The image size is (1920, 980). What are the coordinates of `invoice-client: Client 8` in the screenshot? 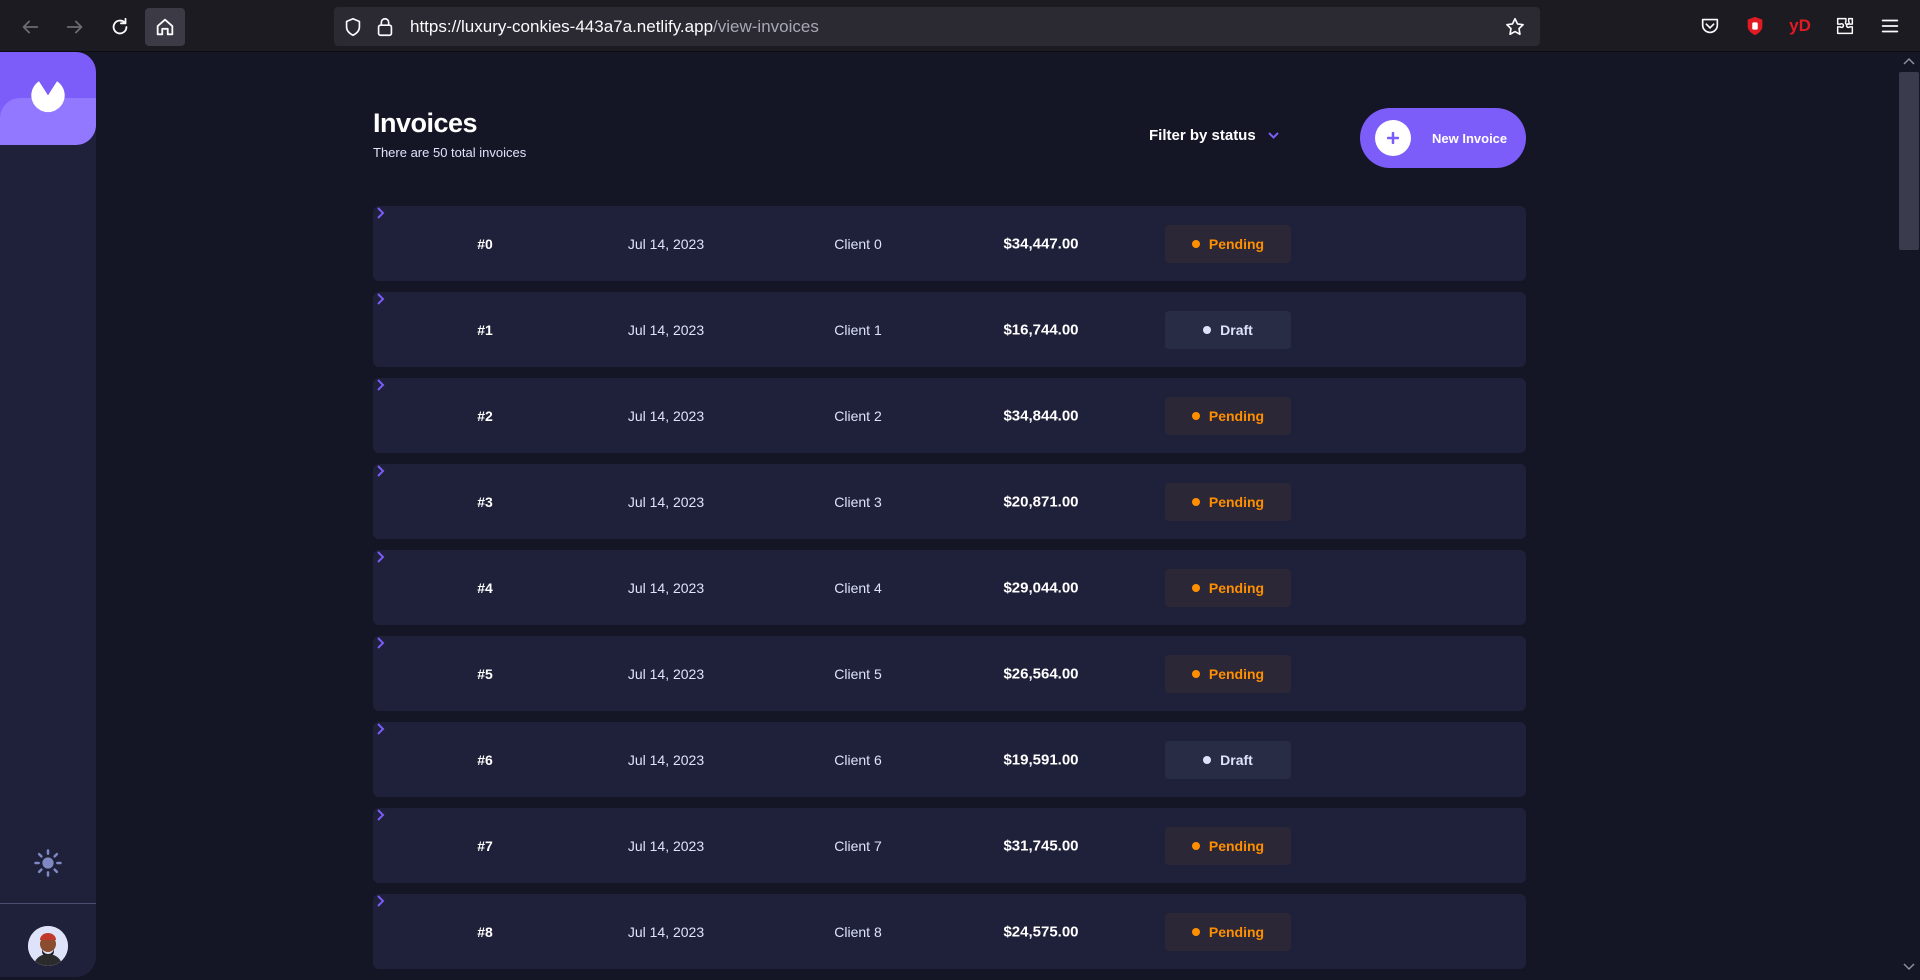 It's located at (858, 931).